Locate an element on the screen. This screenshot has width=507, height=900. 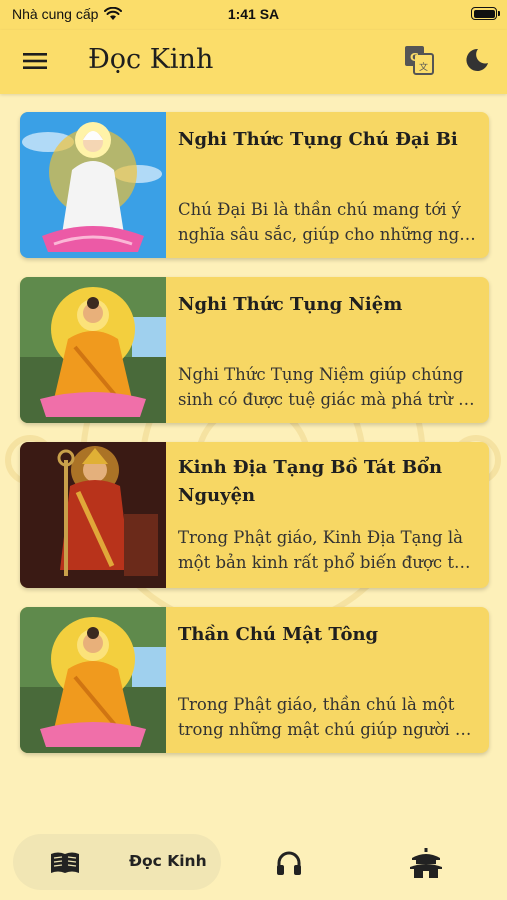
translate-icon: G 文 is located at coordinates (419, 60).